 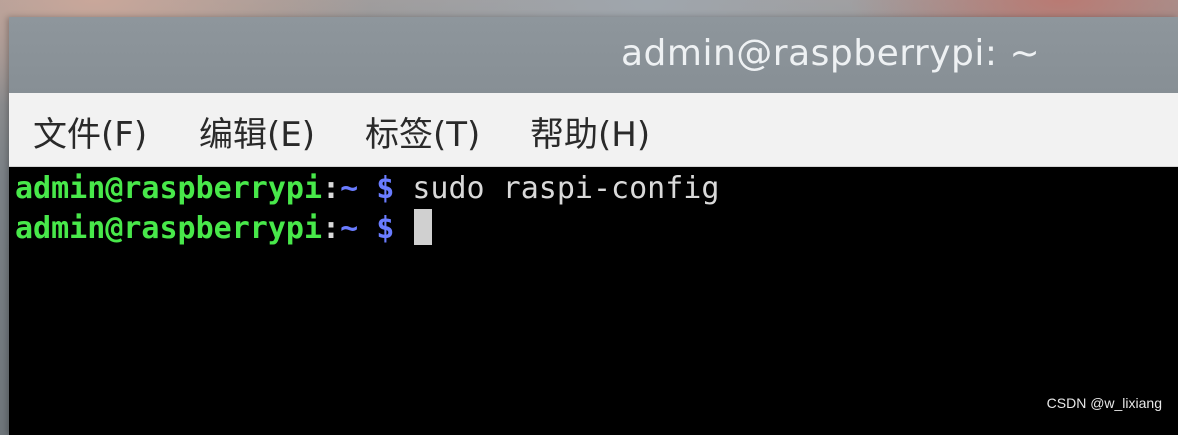 I want to click on terminal-line: admin@raspberrypi:~ $ sudo raspi-config, so click(x=367, y=189).